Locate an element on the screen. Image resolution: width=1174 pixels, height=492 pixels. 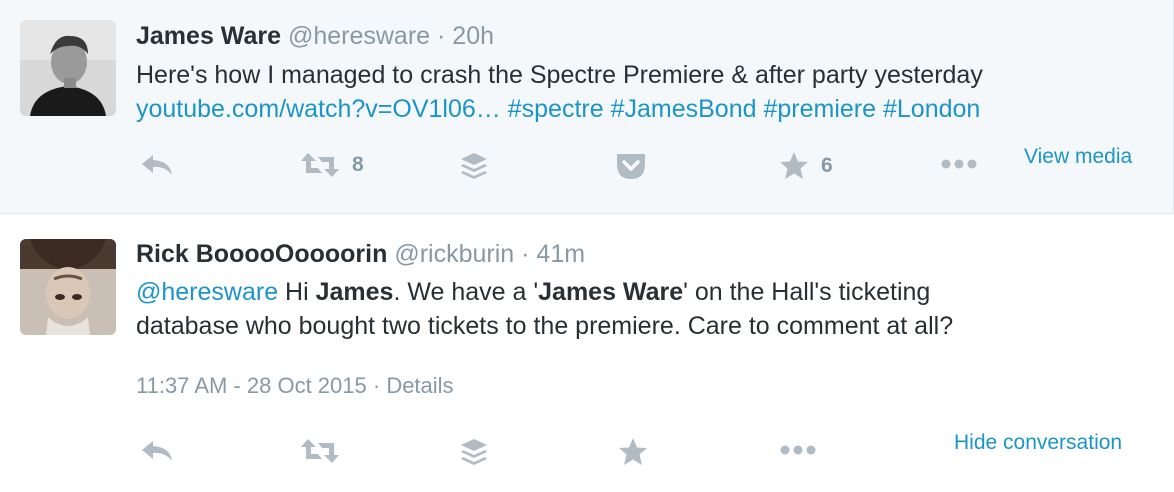
tweet-time: 20h is located at coordinates (473, 36).